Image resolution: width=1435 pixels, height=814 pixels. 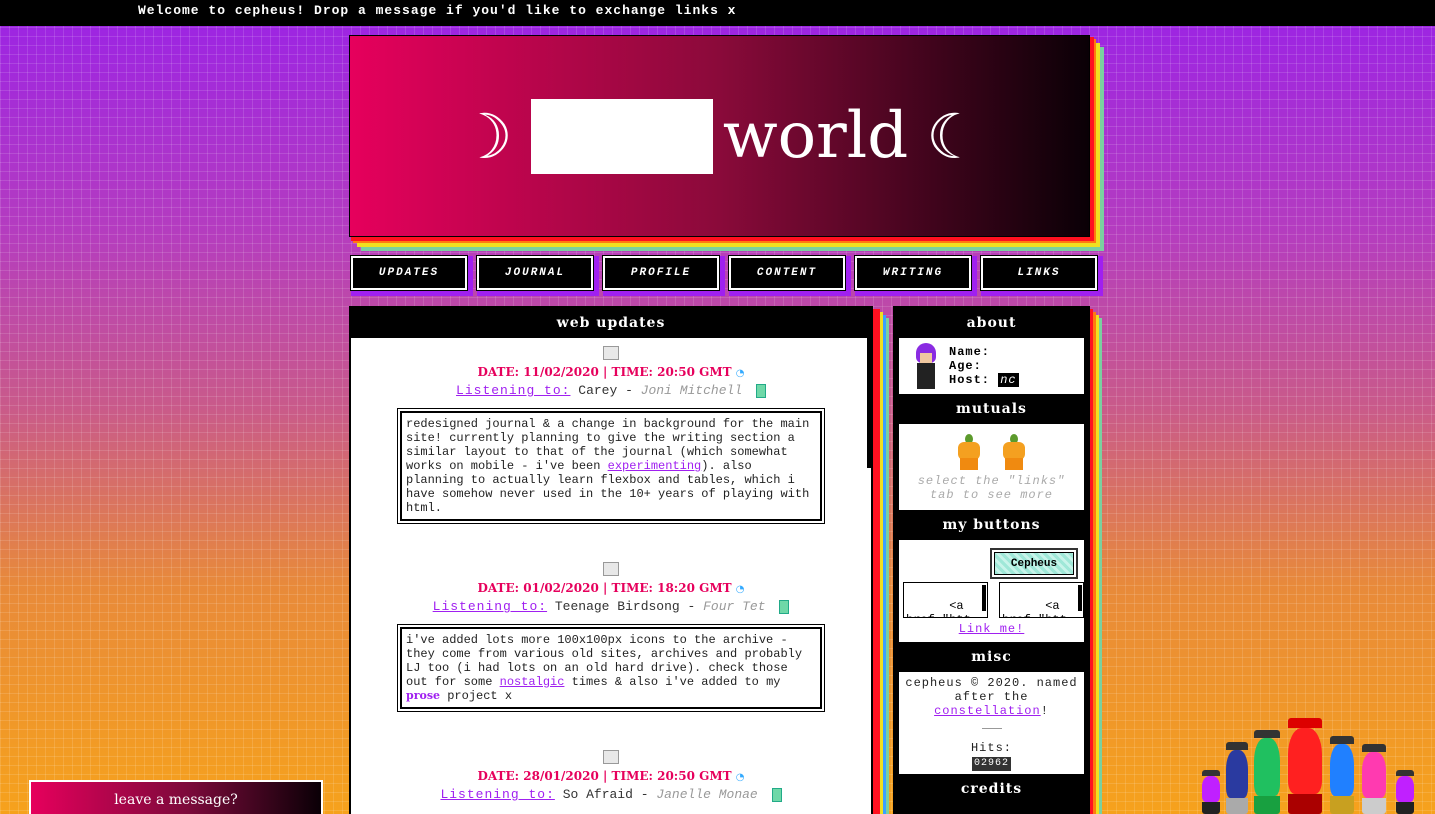 I want to click on post-text: project x, so click(x=476, y=696).